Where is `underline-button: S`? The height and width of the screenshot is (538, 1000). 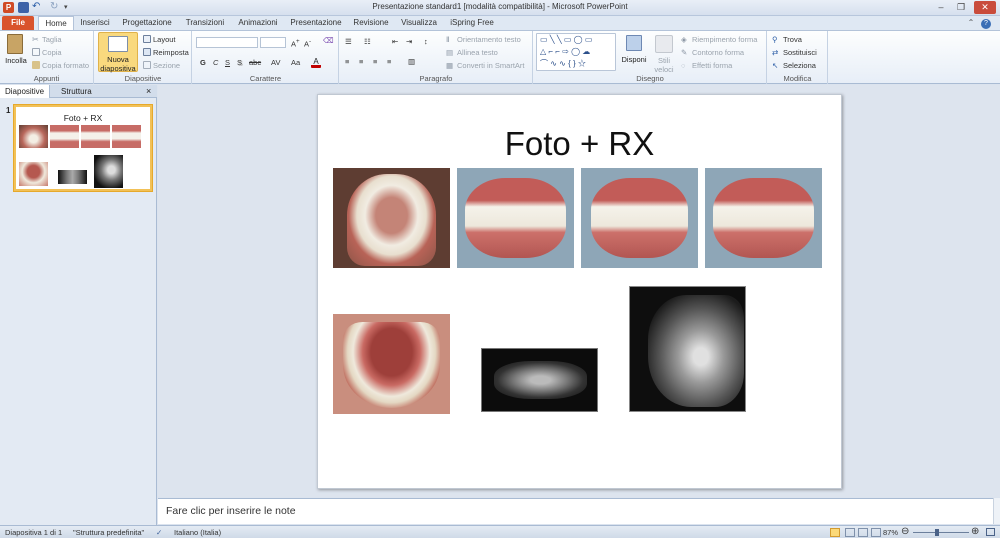
underline-button: S is located at coordinates (227, 62).